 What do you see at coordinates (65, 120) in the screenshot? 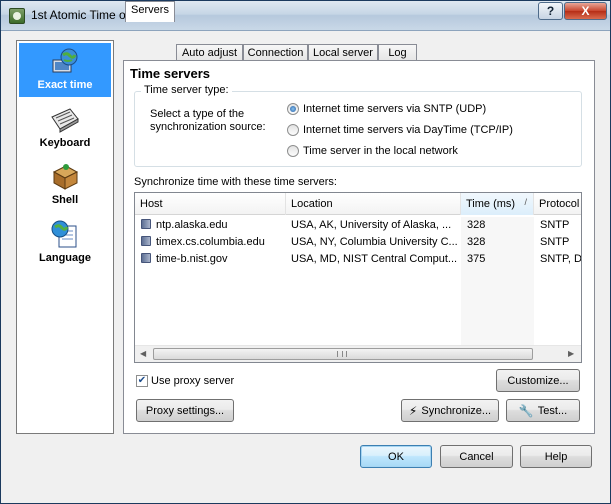
I see `keyboard-icon` at bounding box center [65, 120].